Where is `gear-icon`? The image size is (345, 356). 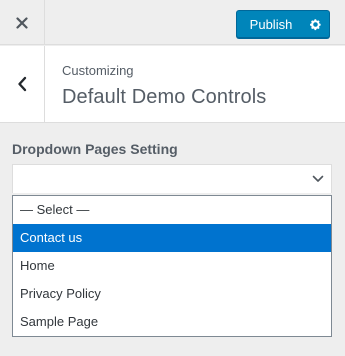 gear-icon is located at coordinates (315, 24).